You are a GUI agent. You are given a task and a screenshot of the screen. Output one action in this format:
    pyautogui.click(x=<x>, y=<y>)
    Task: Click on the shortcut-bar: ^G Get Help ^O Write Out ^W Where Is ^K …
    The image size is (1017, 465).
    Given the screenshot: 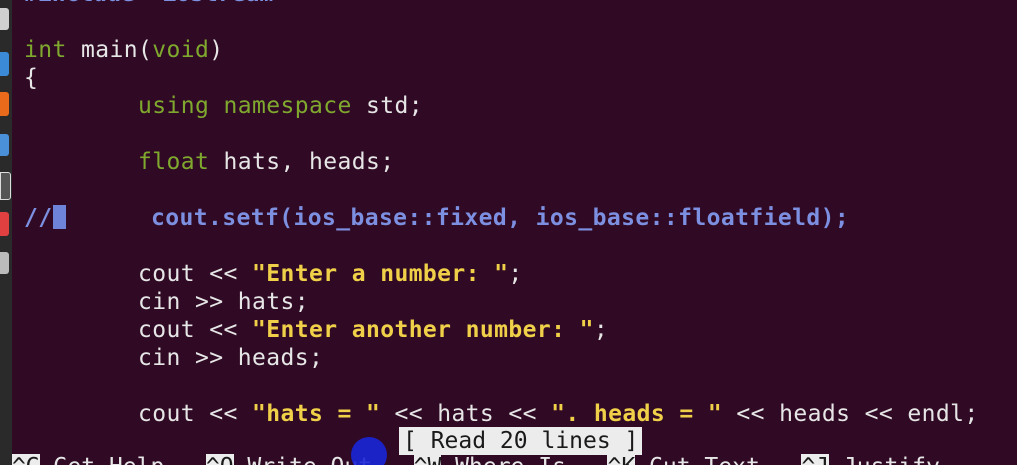 What is the action you would take?
    pyautogui.click(x=476, y=459)
    